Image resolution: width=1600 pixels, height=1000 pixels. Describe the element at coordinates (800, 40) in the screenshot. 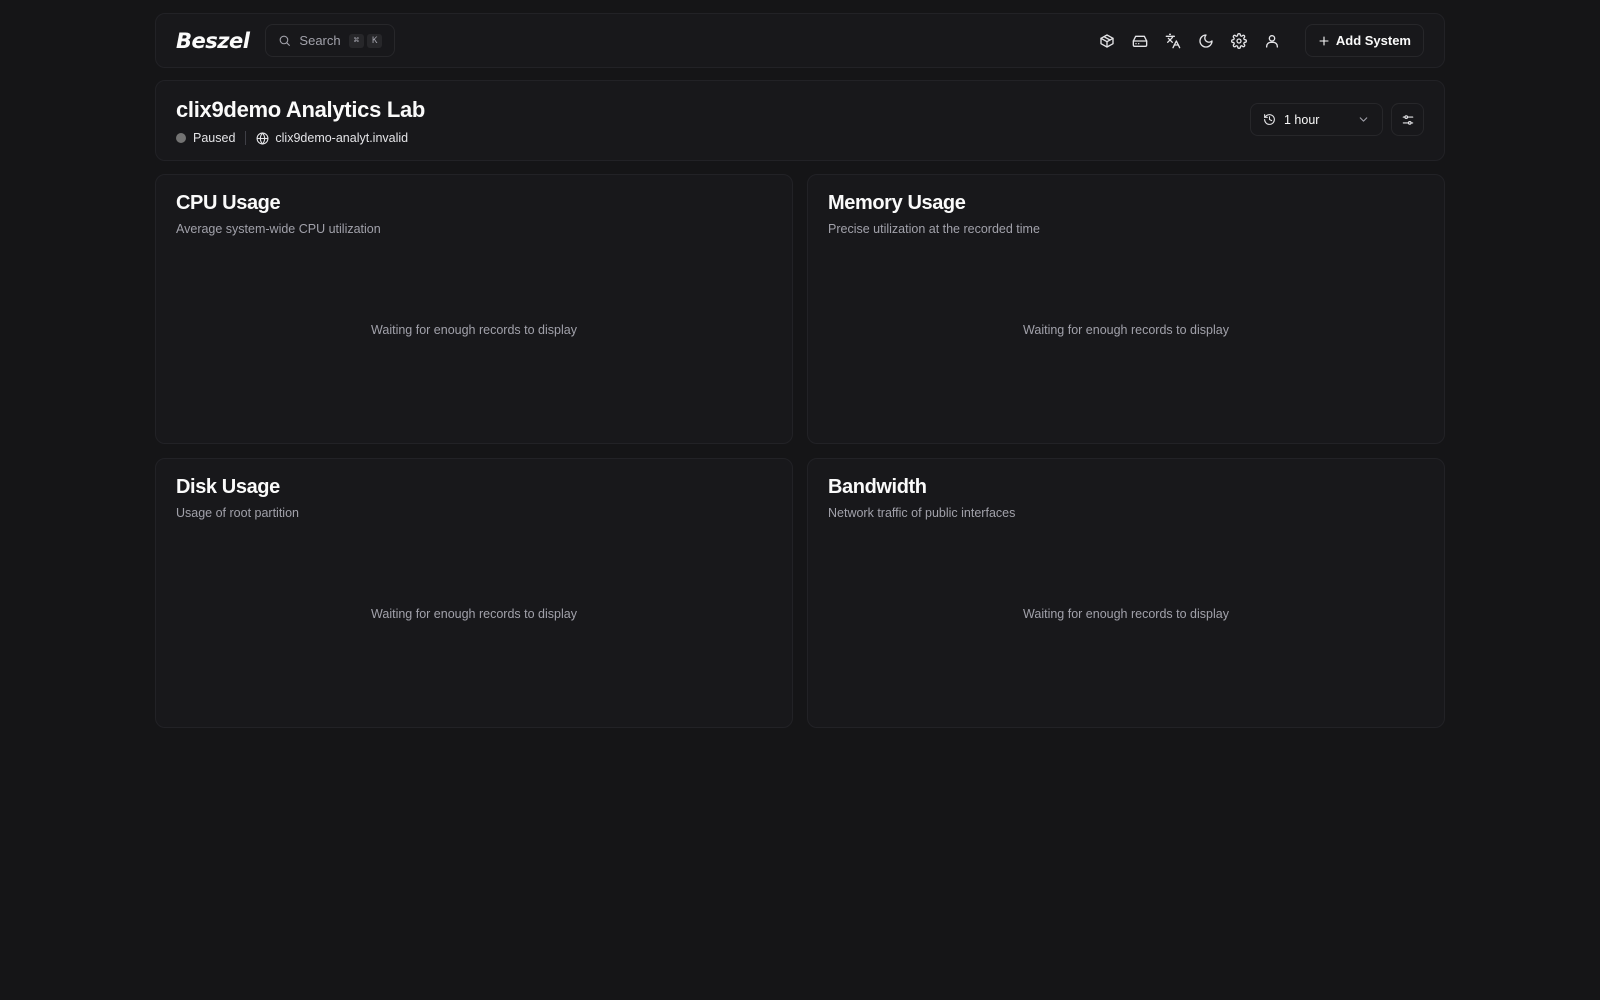

I see `navbar: Beszel Search ⌘ K Add System` at that location.